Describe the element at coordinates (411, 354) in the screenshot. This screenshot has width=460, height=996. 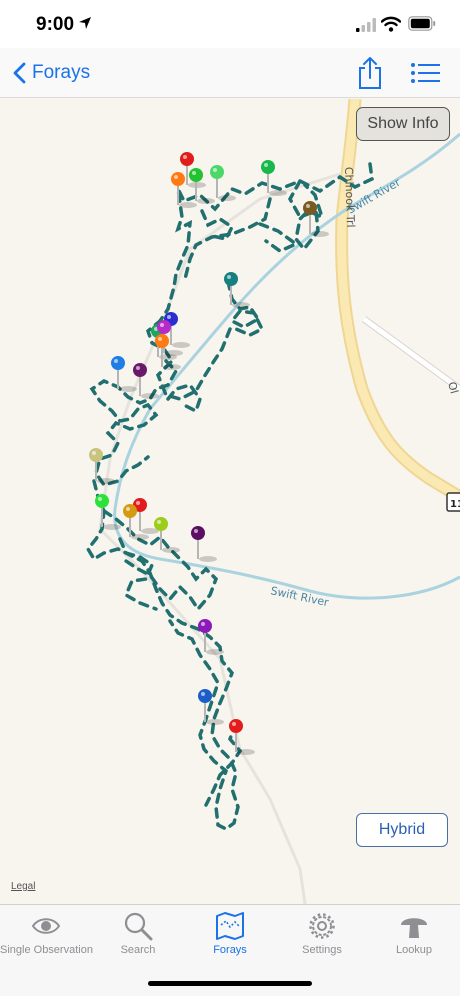
I see `minor-road` at that location.